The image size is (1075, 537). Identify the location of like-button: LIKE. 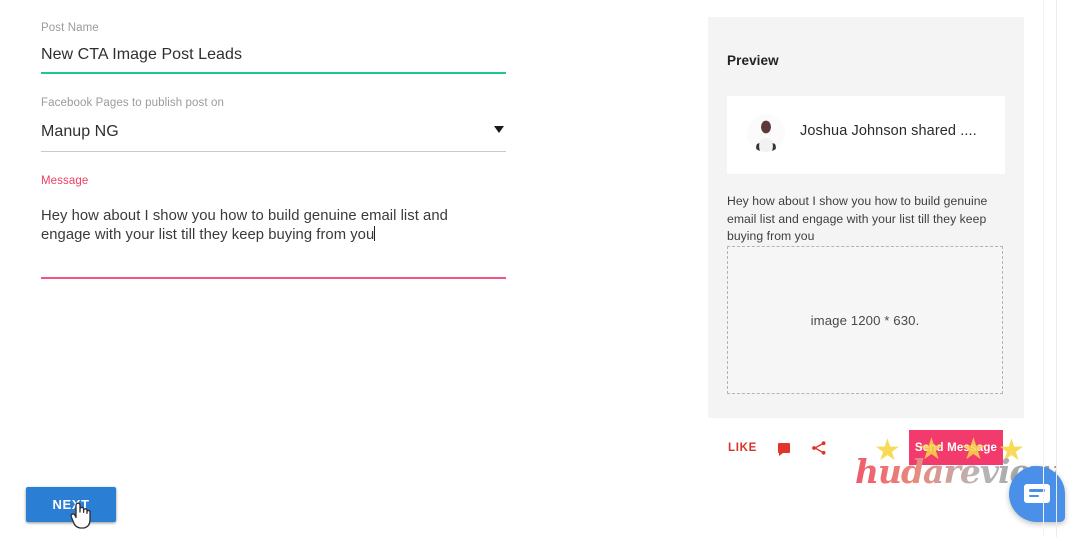
(742, 448).